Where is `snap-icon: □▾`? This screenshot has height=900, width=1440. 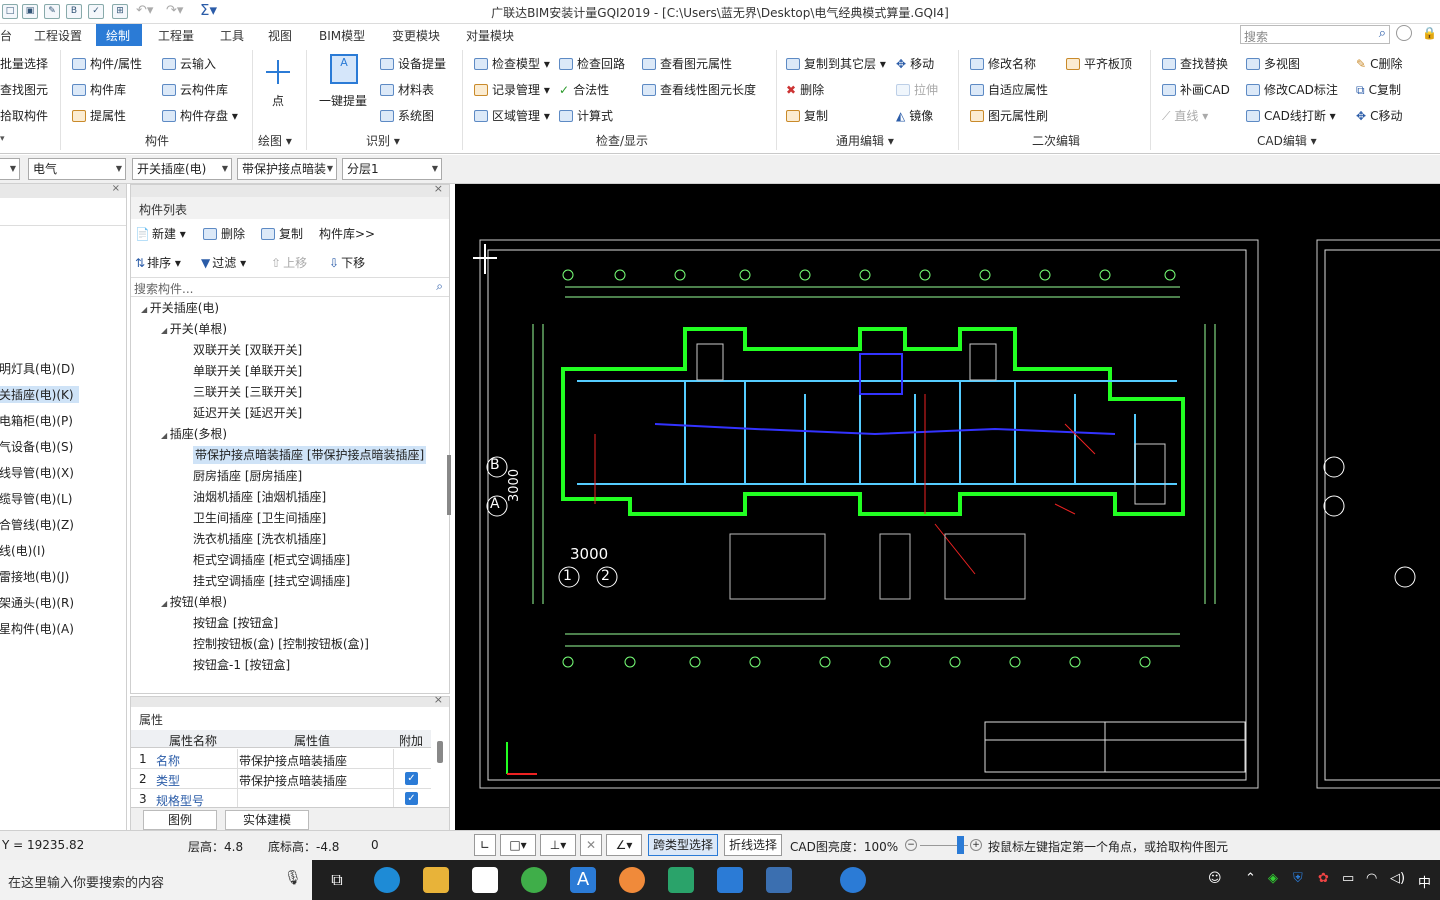 snap-icon: □▾ is located at coordinates (518, 845).